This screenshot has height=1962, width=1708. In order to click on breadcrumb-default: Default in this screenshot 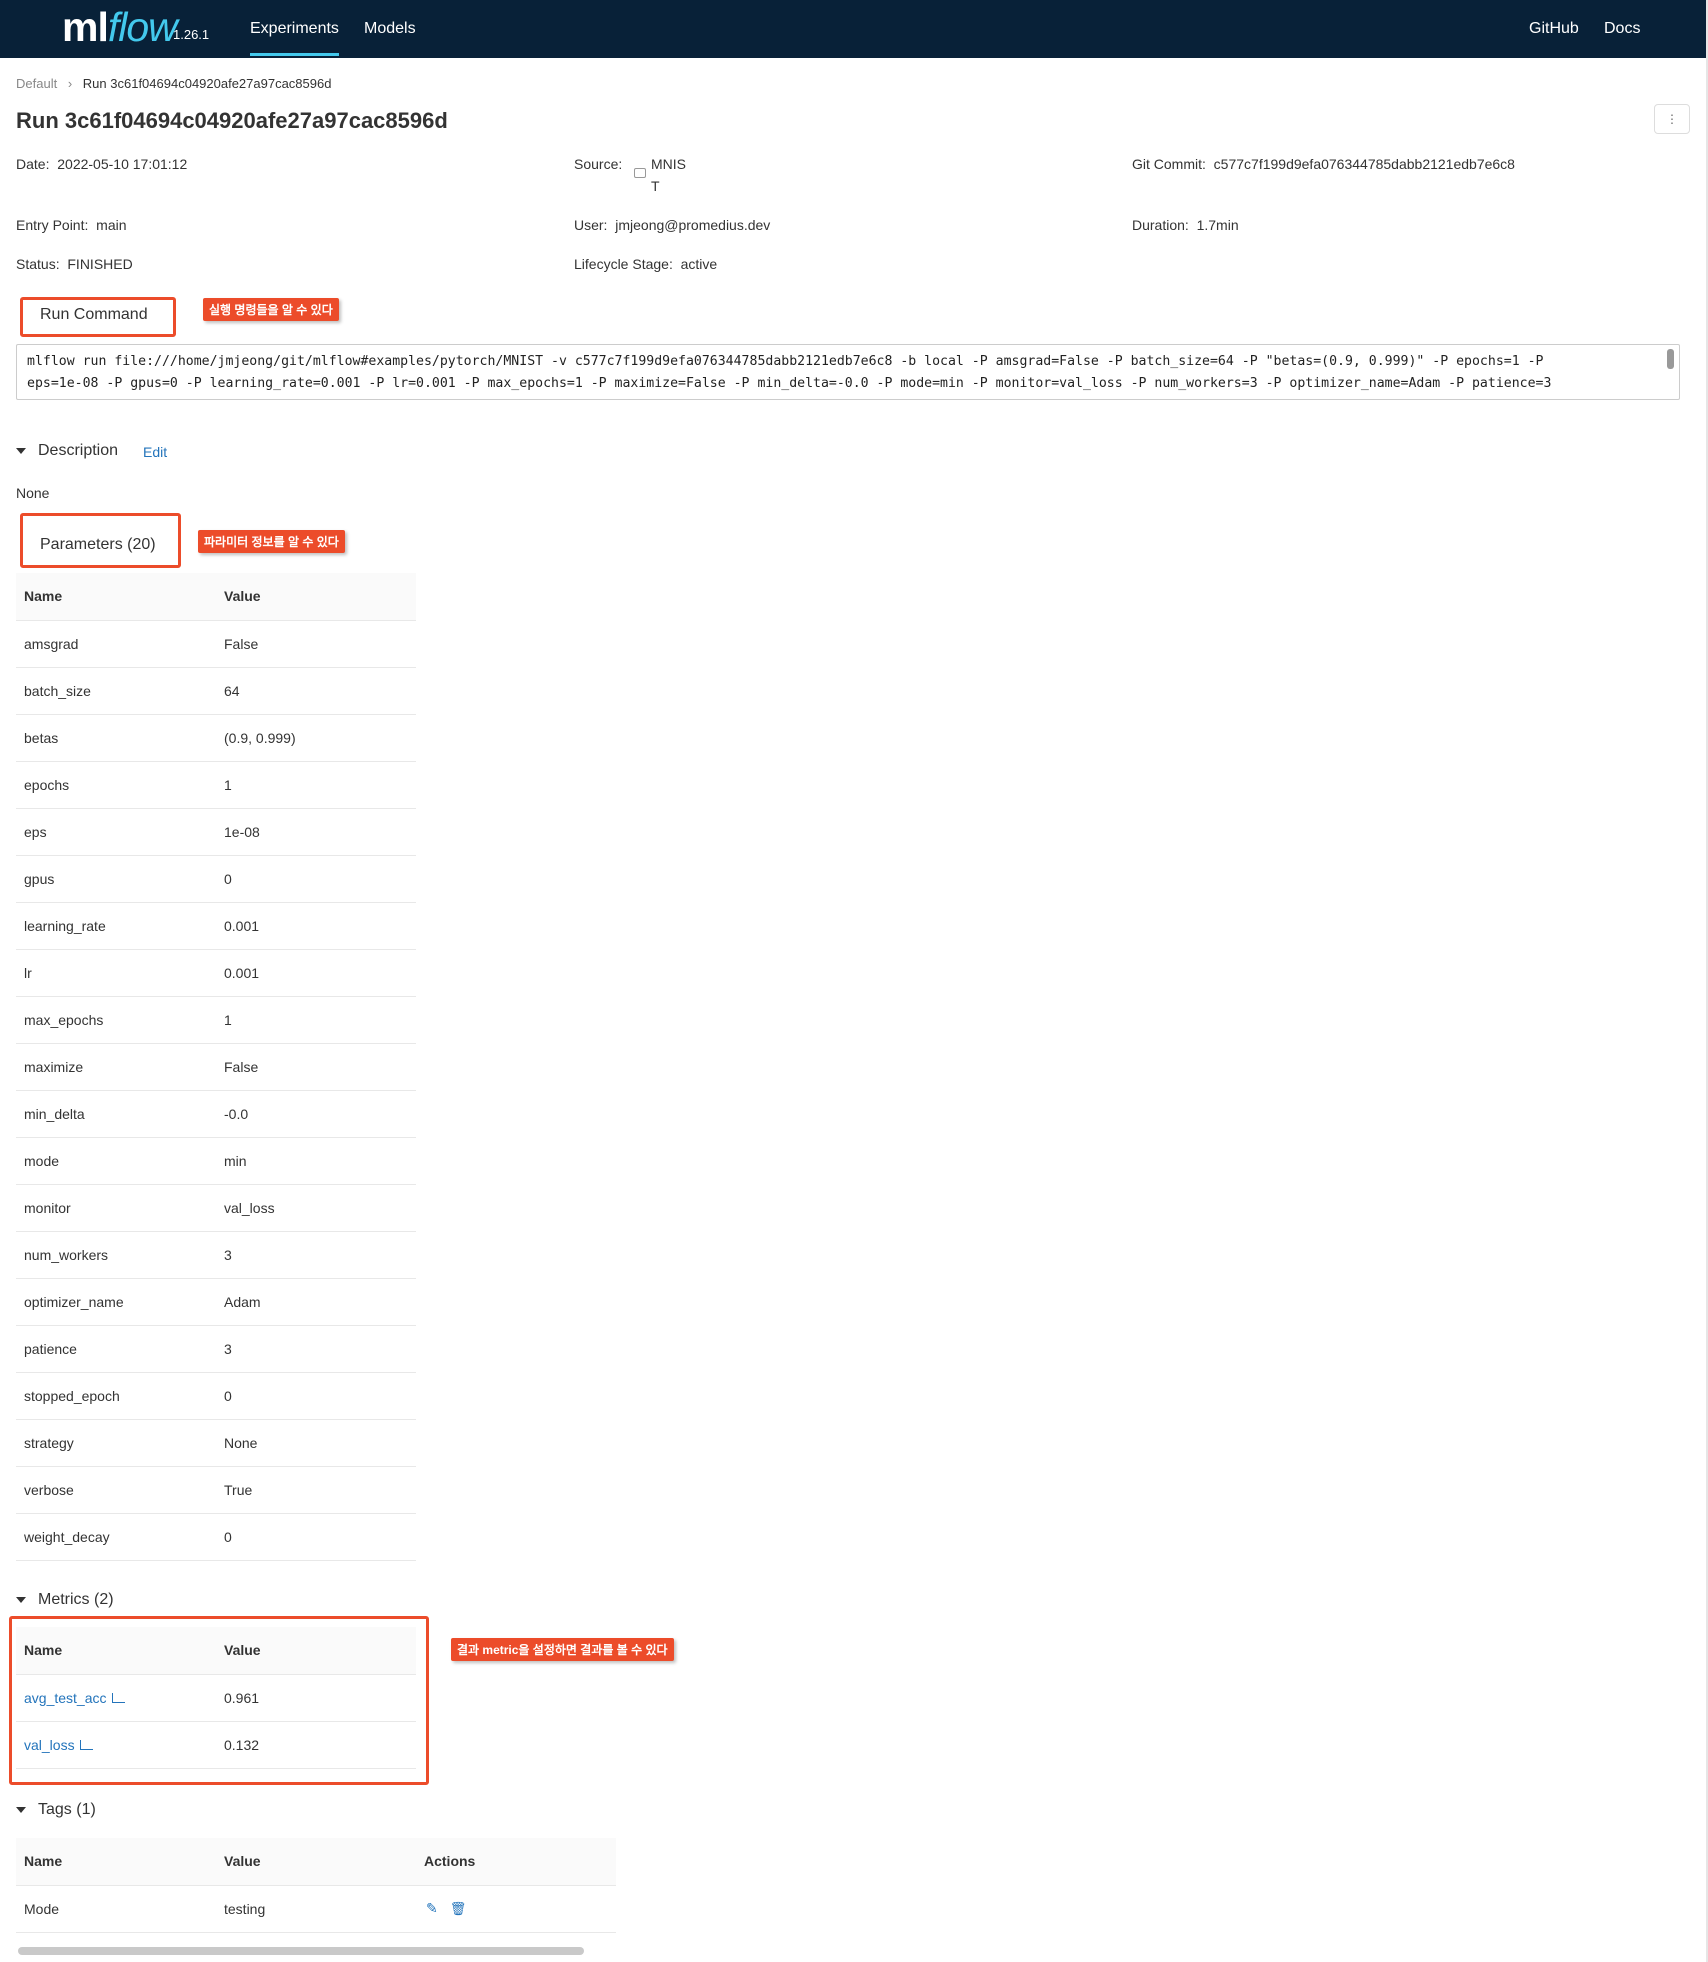, I will do `click(36, 83)`.